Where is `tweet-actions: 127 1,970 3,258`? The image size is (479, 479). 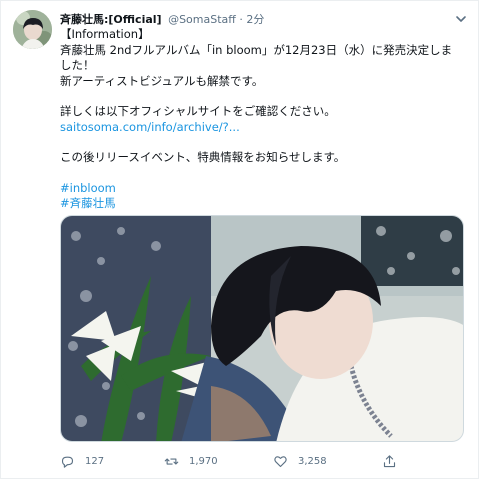 tweet-actions: 127 1,970 3,258 is located at coordinates (265, 462).